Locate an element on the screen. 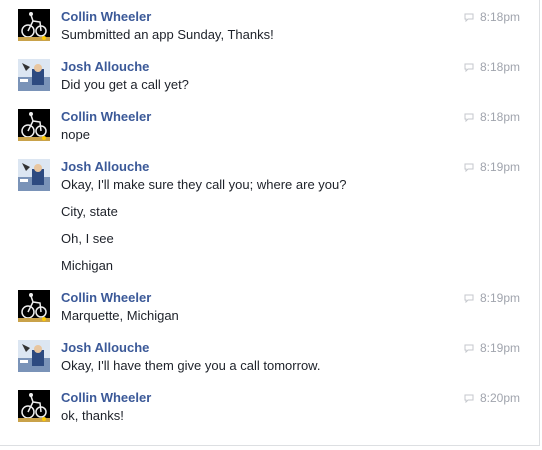 Image resolution: width=542 pixels, height=450 pixels. message-text: Michigan is located at coordinates (87, 265).